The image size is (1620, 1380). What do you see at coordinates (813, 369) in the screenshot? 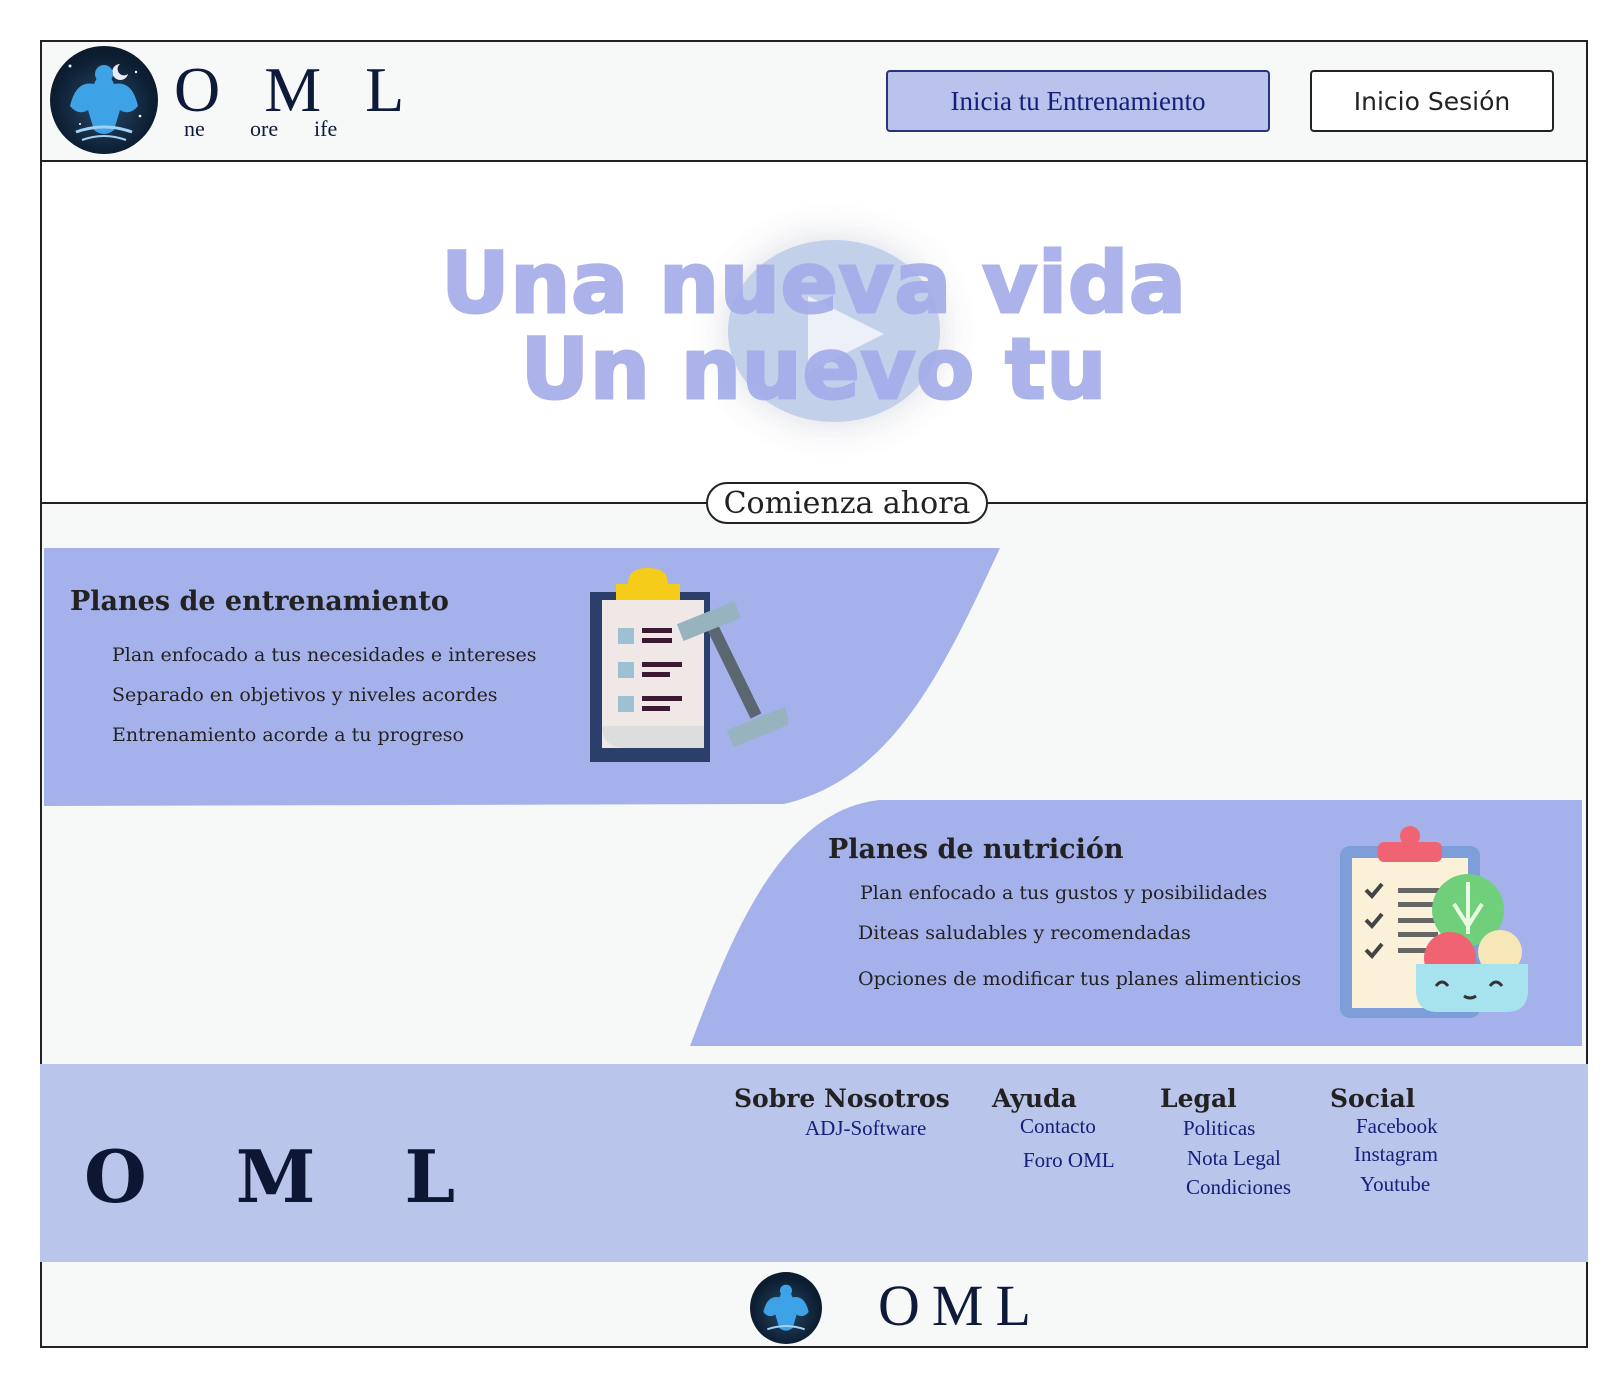
I see `hero-line-2: Un nuevo tu` at bounding box center [813, 369].